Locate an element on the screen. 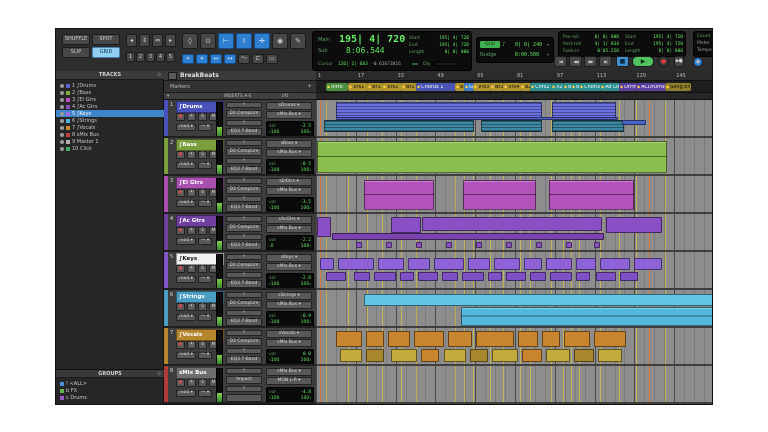 The height and width of the screenshot is (432, 768). sub-counter-value: 8:06.544 is located at coordinates (365, 50).